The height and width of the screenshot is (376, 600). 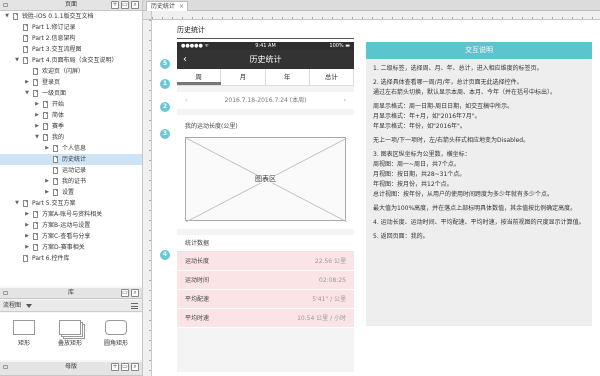 I want to click on page-tree-label: 开始, so click(x=58, y=104).